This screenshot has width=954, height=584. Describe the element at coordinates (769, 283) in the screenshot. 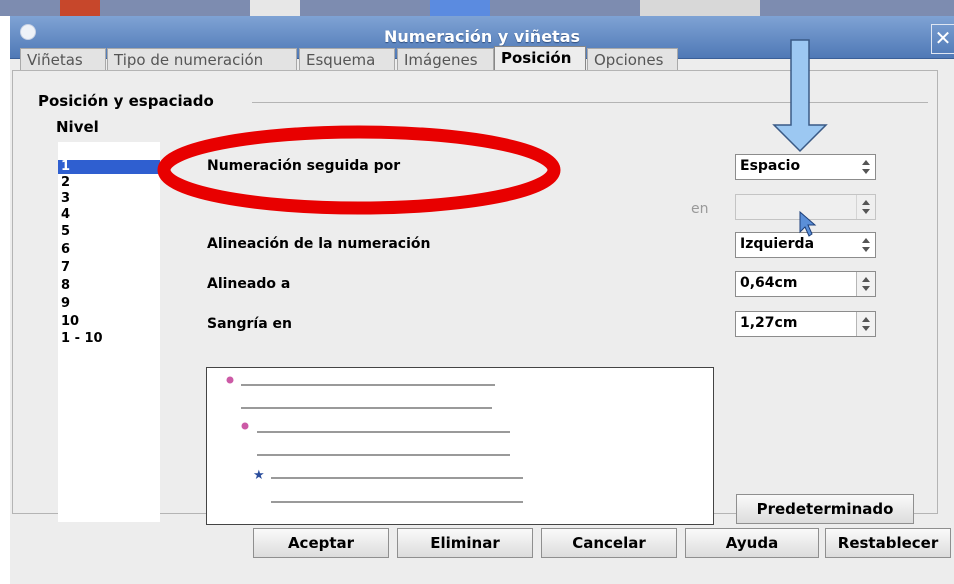

I see `aligned-at-value: 0,64cm` at that location.